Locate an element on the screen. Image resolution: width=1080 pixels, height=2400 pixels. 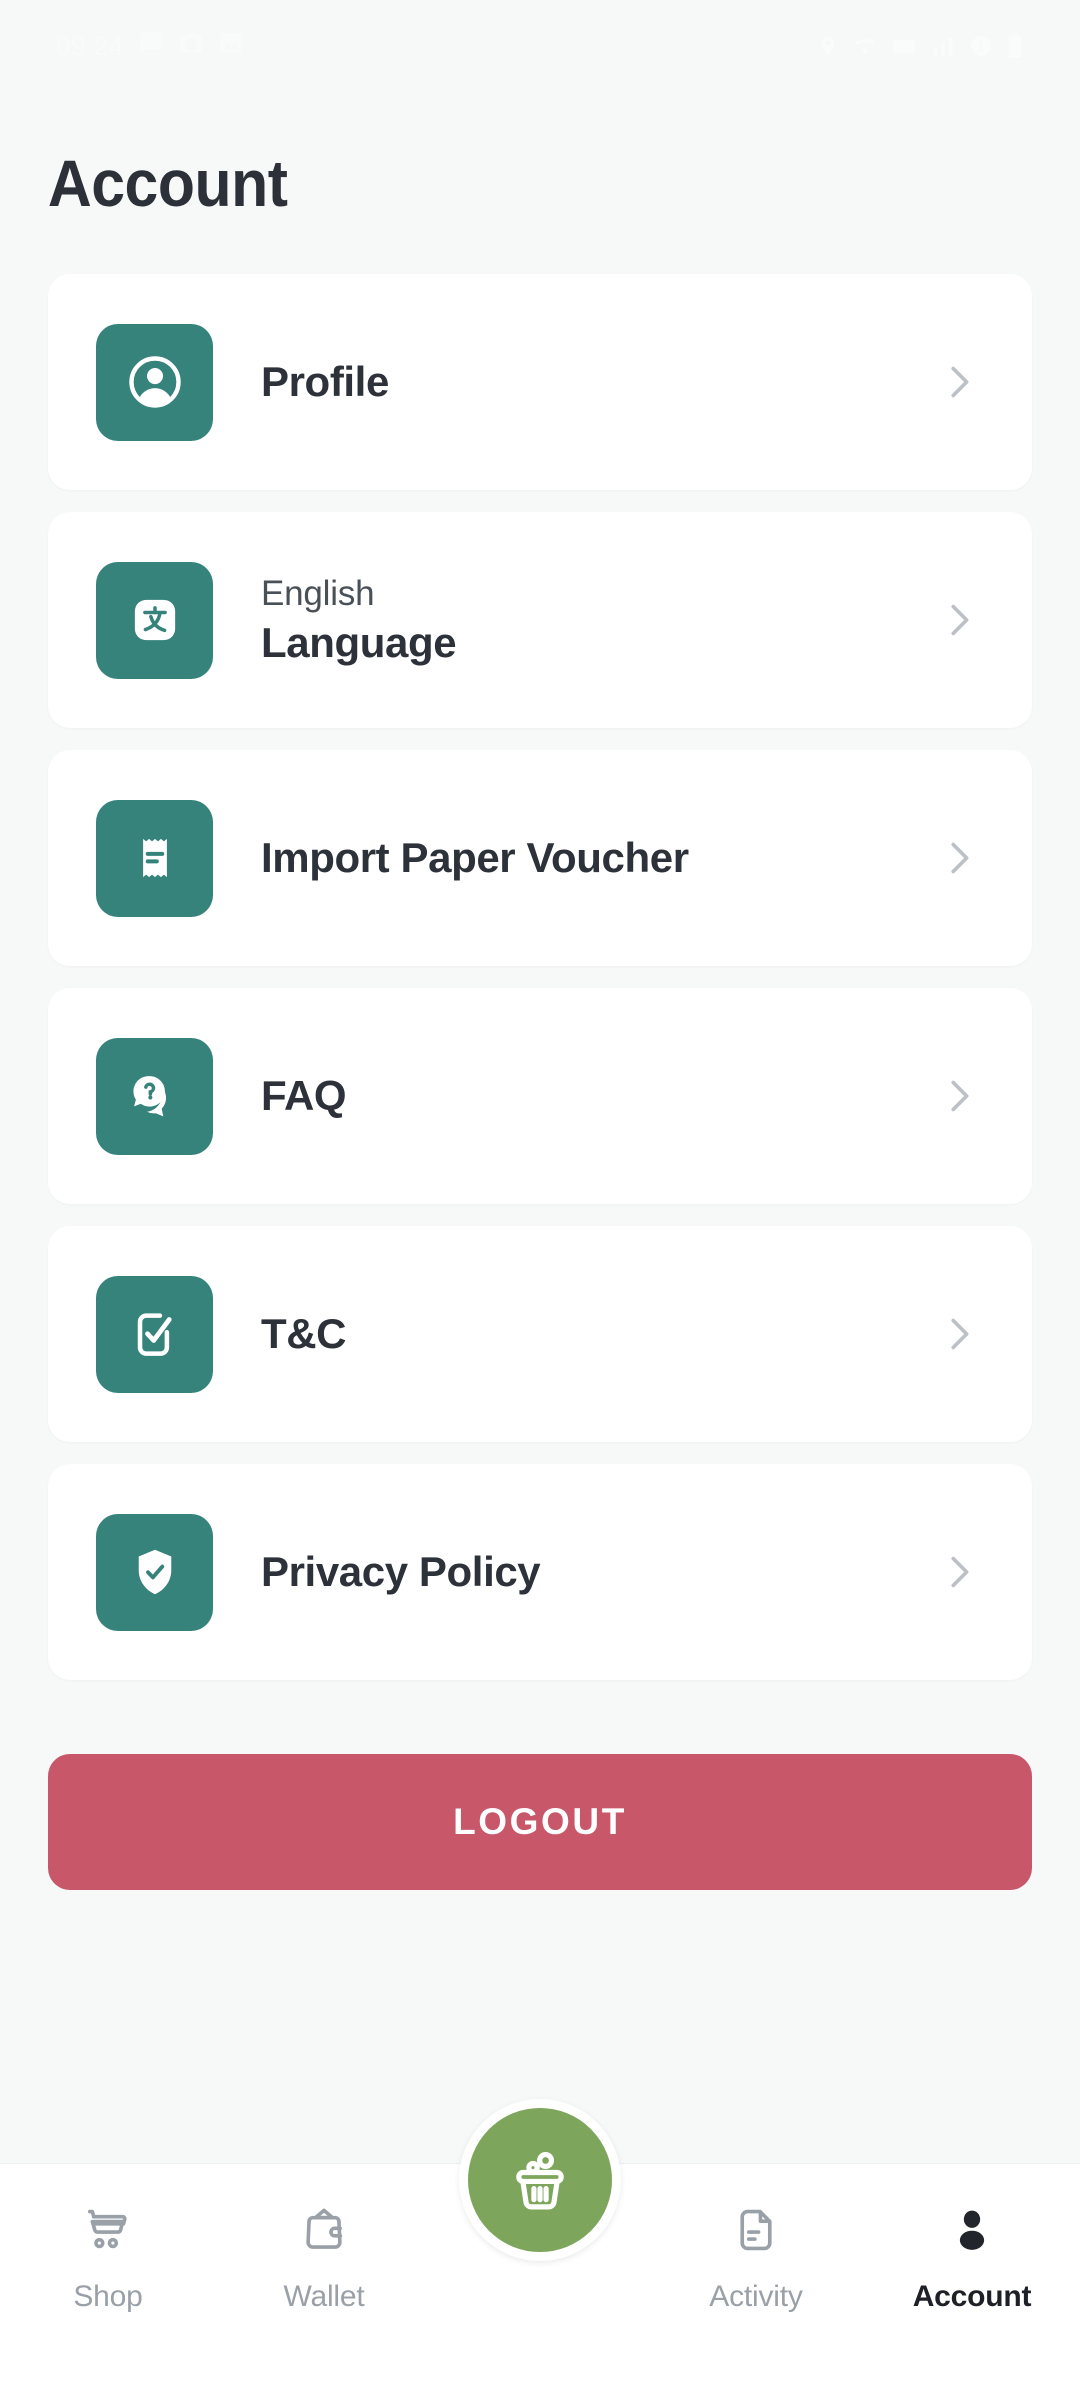
logout-button: LOGOUT is located at coordinates (540, 1822).